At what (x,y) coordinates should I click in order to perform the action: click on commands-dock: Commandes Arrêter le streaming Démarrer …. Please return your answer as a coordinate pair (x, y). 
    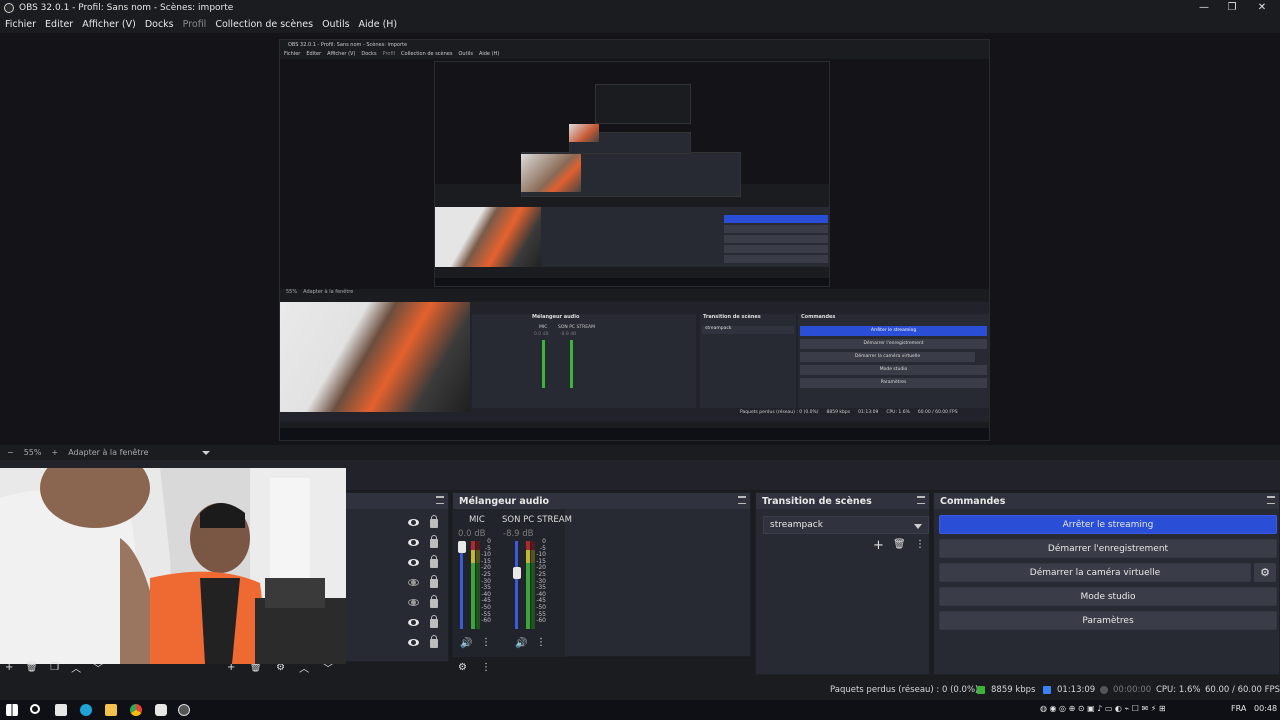
    Looking at the image, I should click on (1106, 583).